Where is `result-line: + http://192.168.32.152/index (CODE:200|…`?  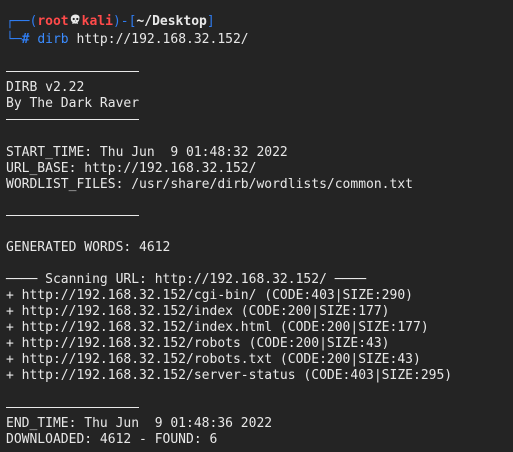 result-line: + http://192.168.32.152/index (CODE:200|… is located at coordinates (198, 311).